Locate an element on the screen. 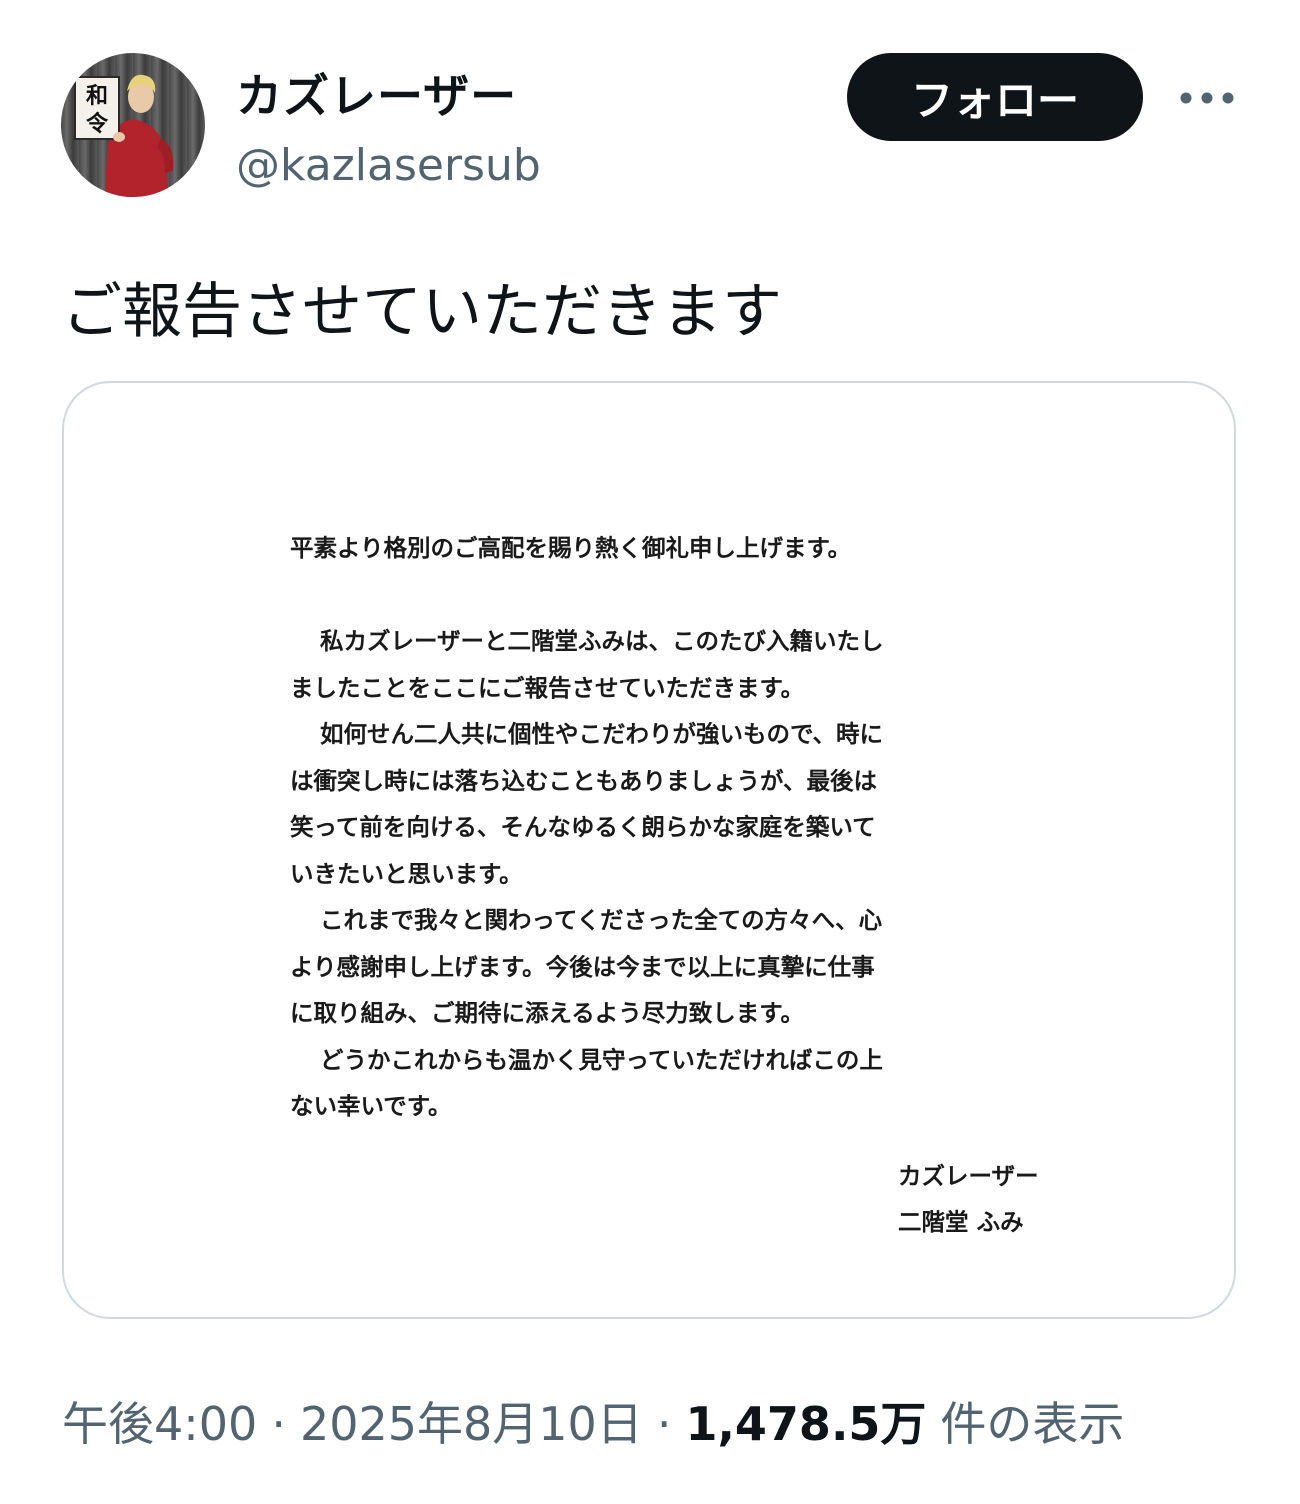  letter-line: いきたいと思います。 is located at coordinates (406, 873).